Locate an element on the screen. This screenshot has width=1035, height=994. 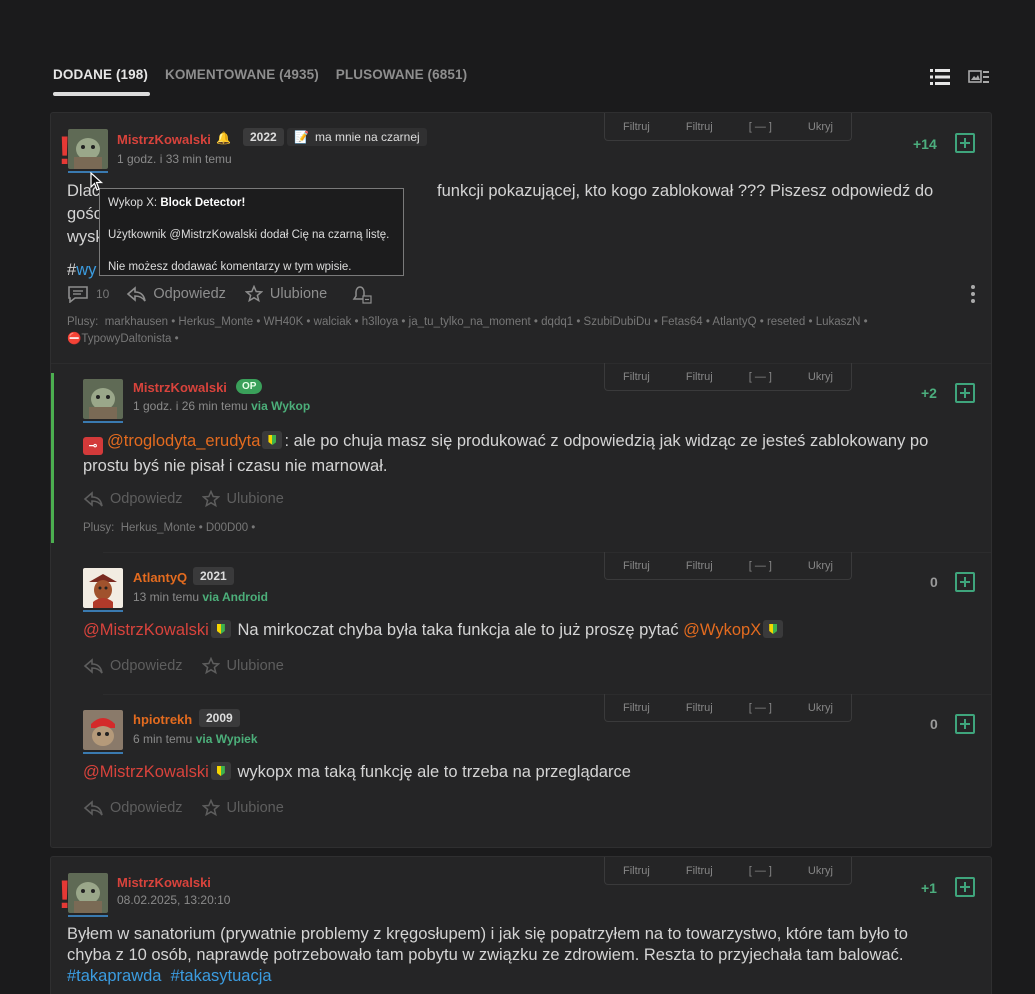
comment-time-text: 1 godz. i 26 min temu is located at coordinates (192, 406).